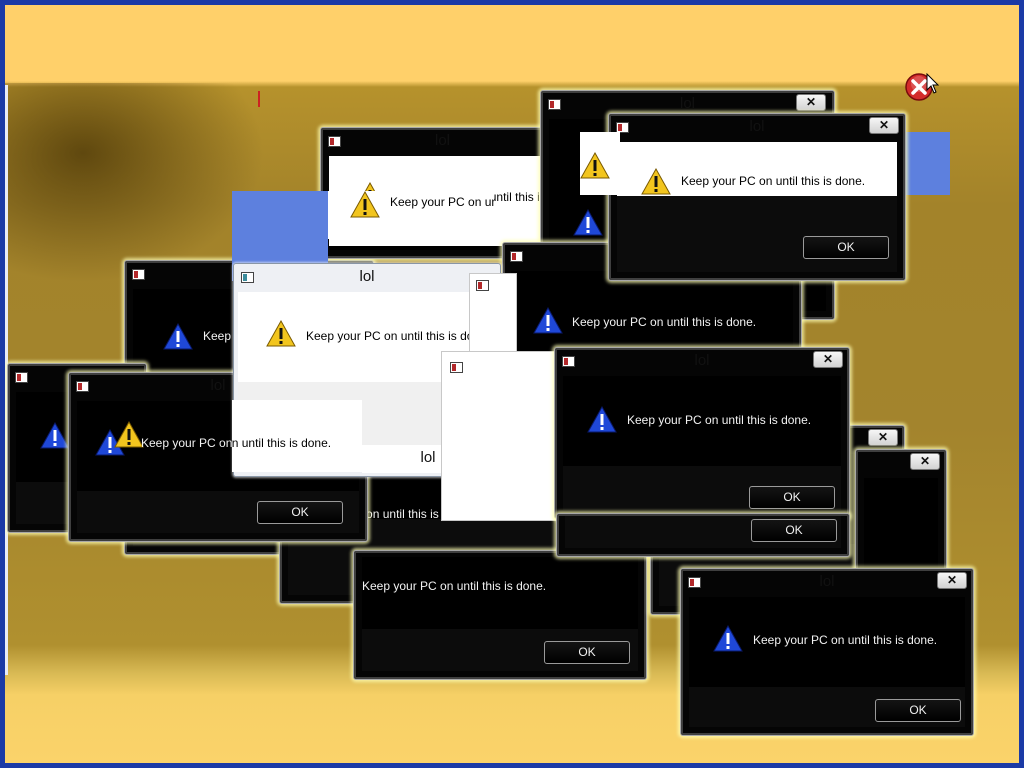 The width and height of the screenshot is (1024, 768). What do you see at coordinates (135, 183) in the screenshot?
I see `background-shadow` at bounding box center [135, 183].